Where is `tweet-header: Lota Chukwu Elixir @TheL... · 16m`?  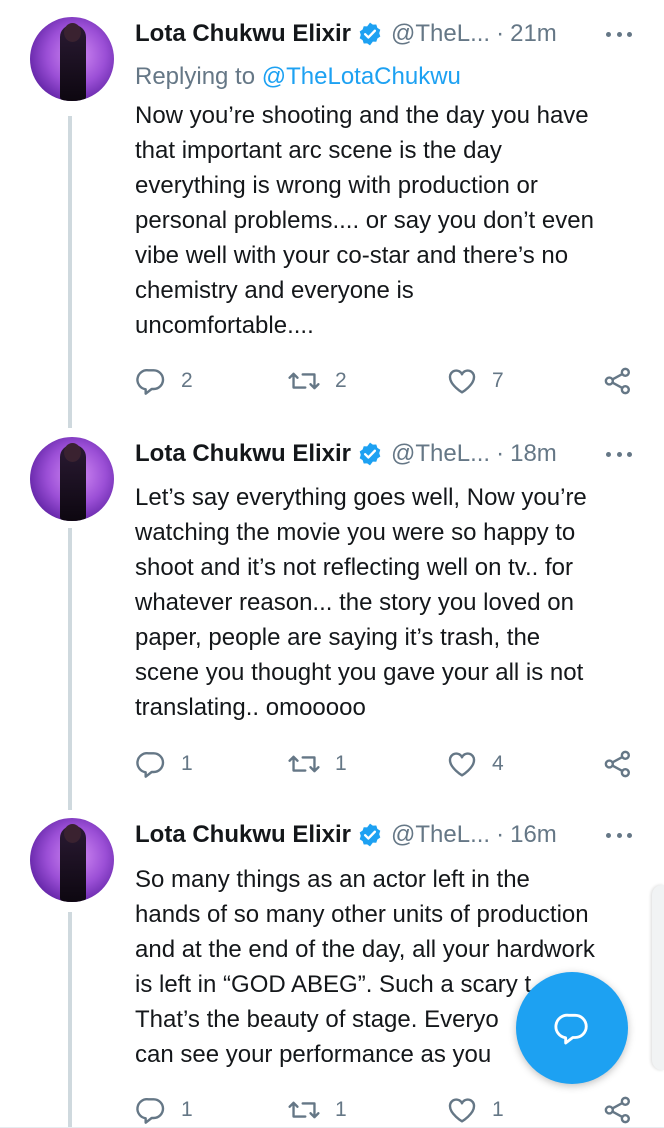 tweet-header: Lota Chukwu Elixir @TheL... · 16m is located at coordinates (346, 835).